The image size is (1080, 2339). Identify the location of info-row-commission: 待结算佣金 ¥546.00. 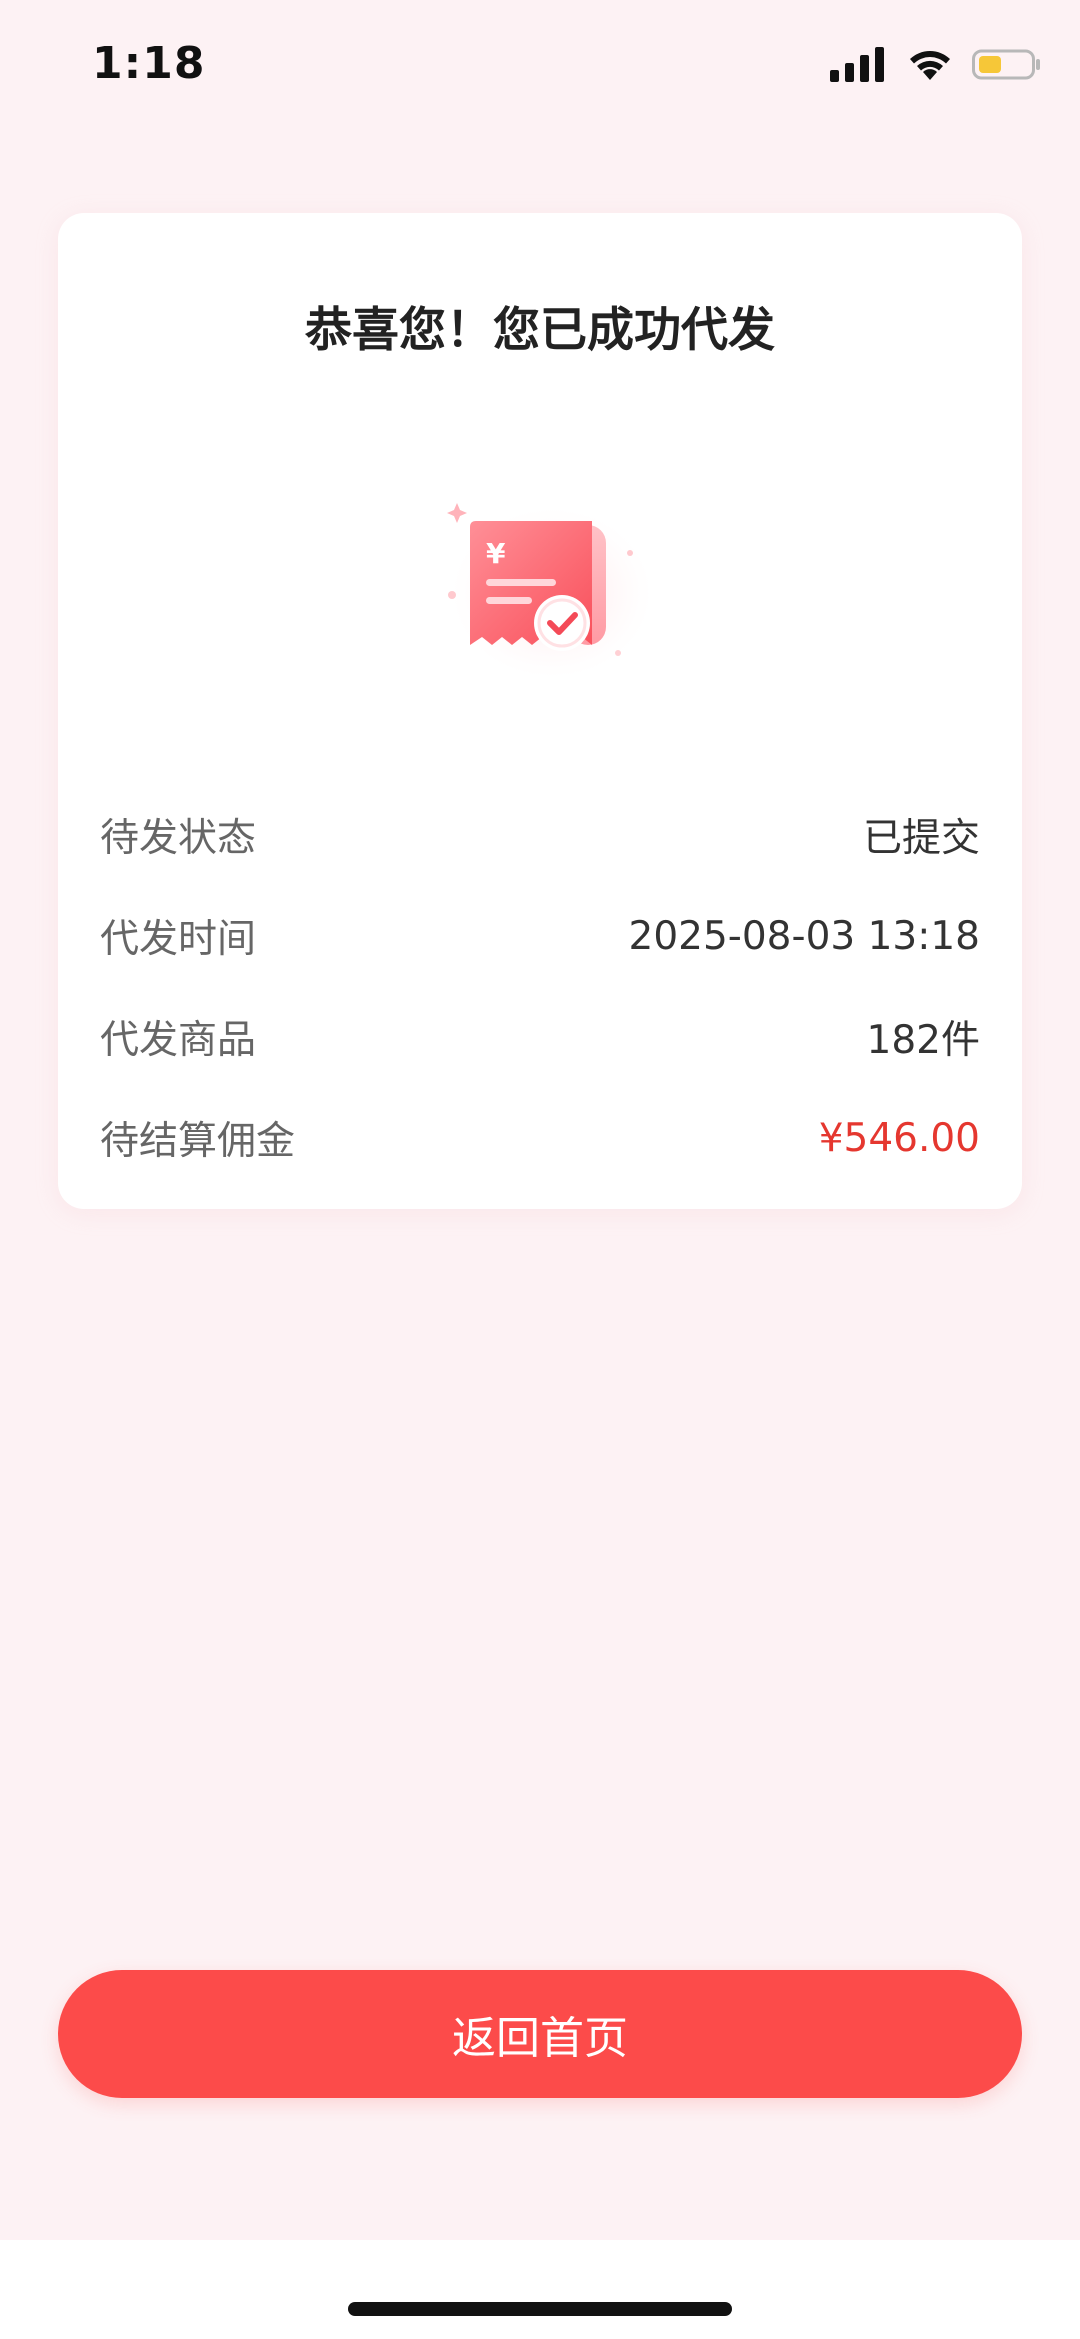
(540, 1138).